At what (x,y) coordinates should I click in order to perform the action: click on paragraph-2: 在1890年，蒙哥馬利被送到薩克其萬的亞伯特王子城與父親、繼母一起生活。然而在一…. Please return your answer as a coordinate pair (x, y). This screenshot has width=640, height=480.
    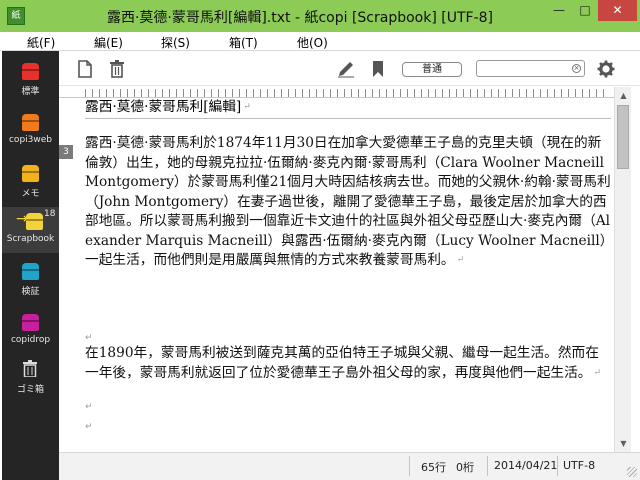
    Looking at the image, I should click on (348, 363).